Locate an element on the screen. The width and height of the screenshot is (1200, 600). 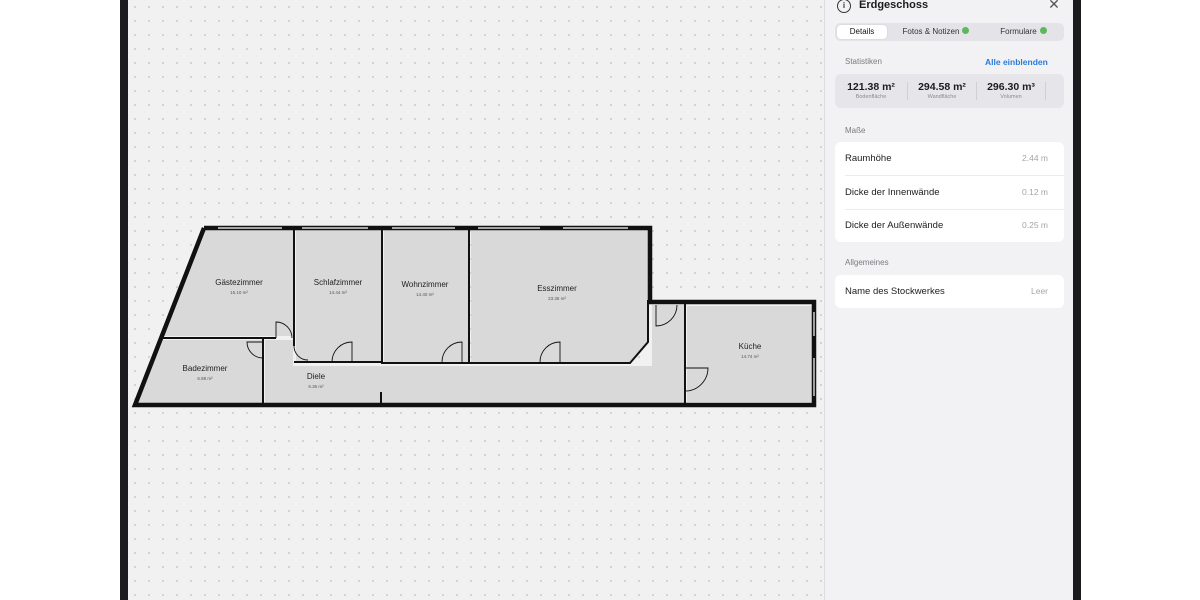
room-area-schlafzimmer: 14.44 m² is located at coordinates (338, 292).